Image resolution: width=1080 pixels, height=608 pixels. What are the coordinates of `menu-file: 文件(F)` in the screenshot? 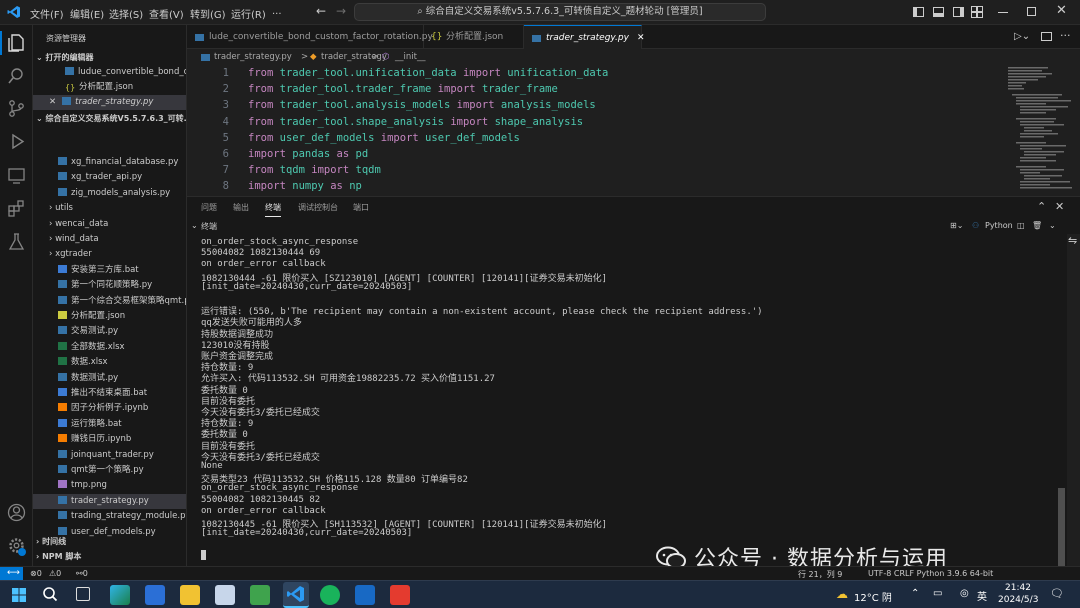 It's located at (47, 13).